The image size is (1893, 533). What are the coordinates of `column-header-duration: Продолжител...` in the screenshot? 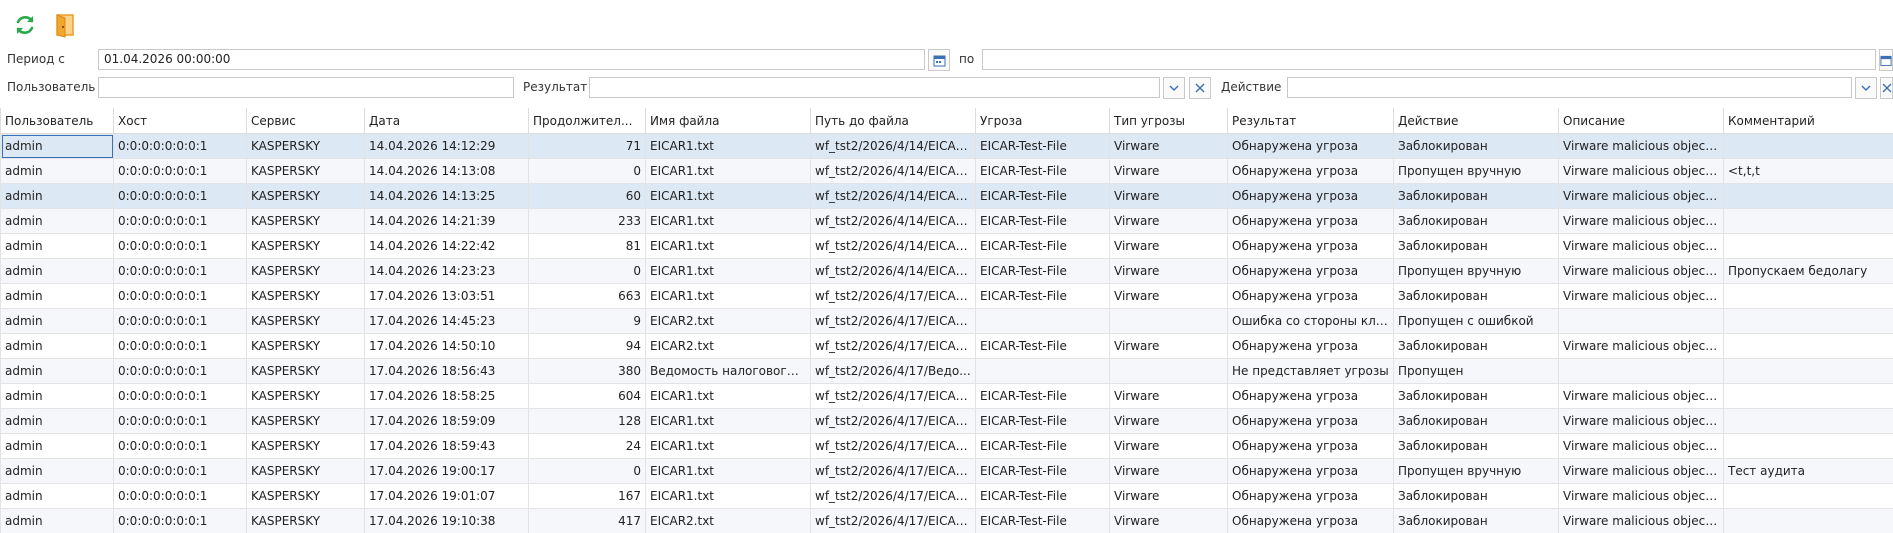 It's located at (587, 121).